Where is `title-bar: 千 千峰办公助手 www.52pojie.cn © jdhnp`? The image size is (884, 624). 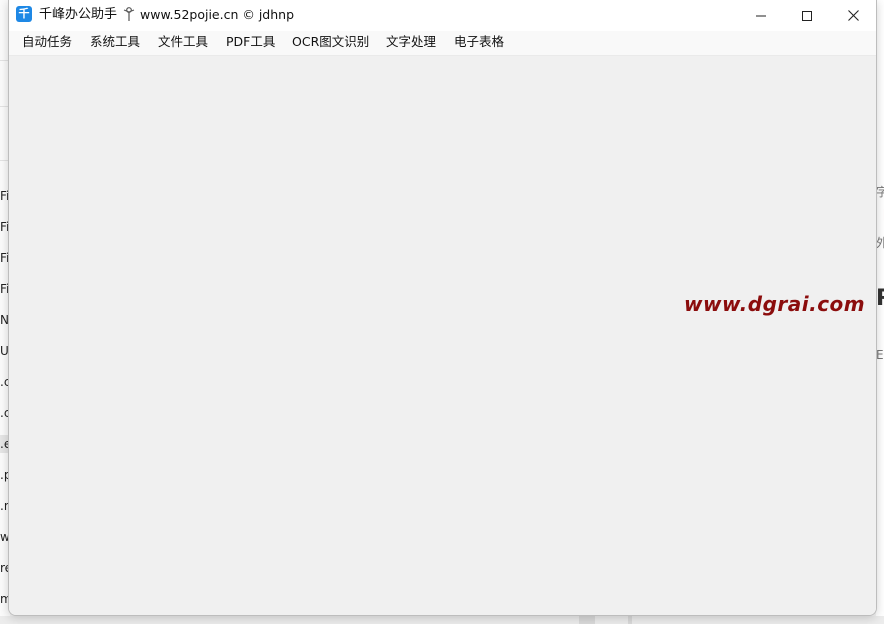
title-bar: 千 千峰办公助手 www.52pojie.cn © jdhnp is located at coordinates (442, 15).